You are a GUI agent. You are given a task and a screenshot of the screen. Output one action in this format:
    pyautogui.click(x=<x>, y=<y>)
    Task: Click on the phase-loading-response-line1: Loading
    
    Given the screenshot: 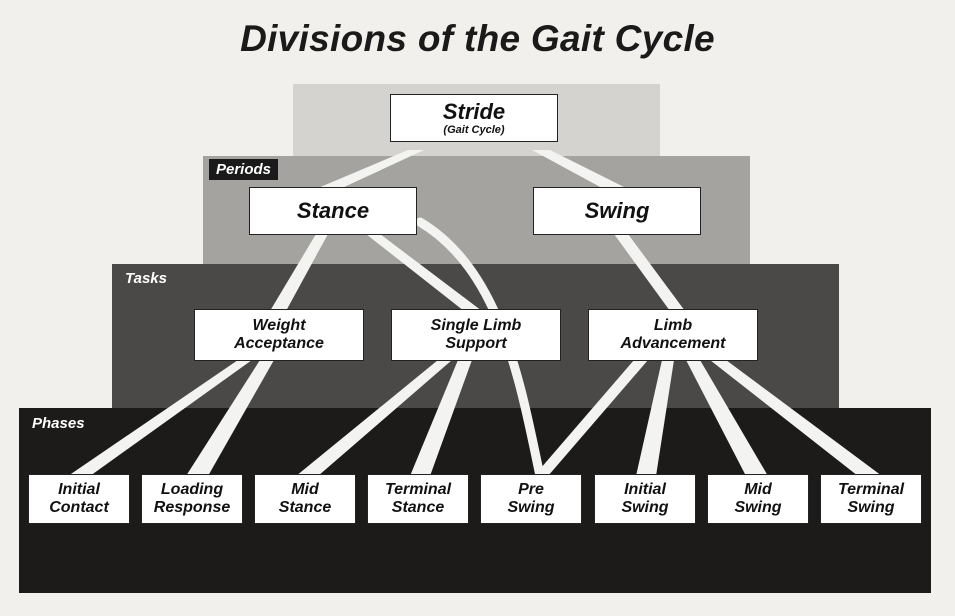 What is the action you would take?
    pyautogui.click(x=192, y=490)
    